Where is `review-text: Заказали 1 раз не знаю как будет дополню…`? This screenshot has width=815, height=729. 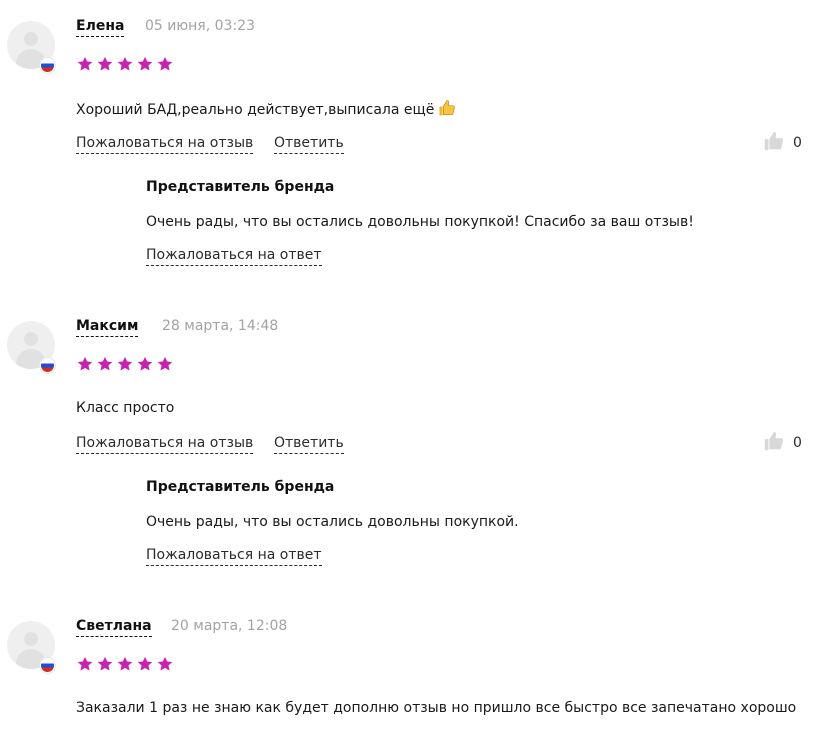 review-text: Заказали 1 раз не знаю как будет дополню… is located at coordinates (436, 708).